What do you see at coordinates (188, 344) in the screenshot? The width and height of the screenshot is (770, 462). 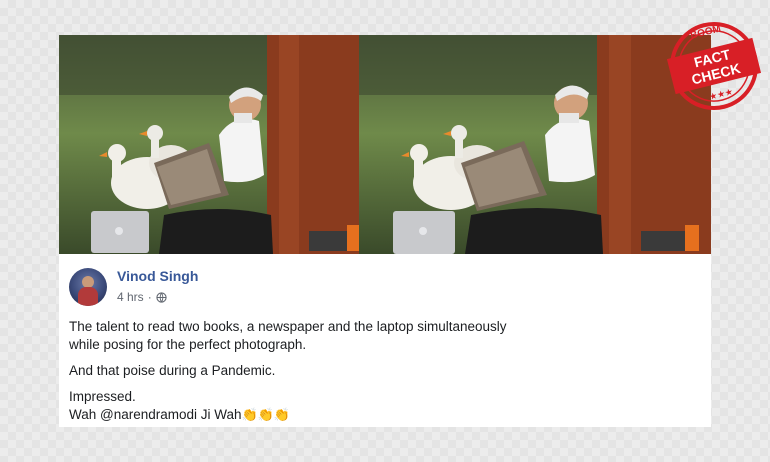 I see `post-line-2: while posing for the perfect photograph.` at bounding box center [188, 344].